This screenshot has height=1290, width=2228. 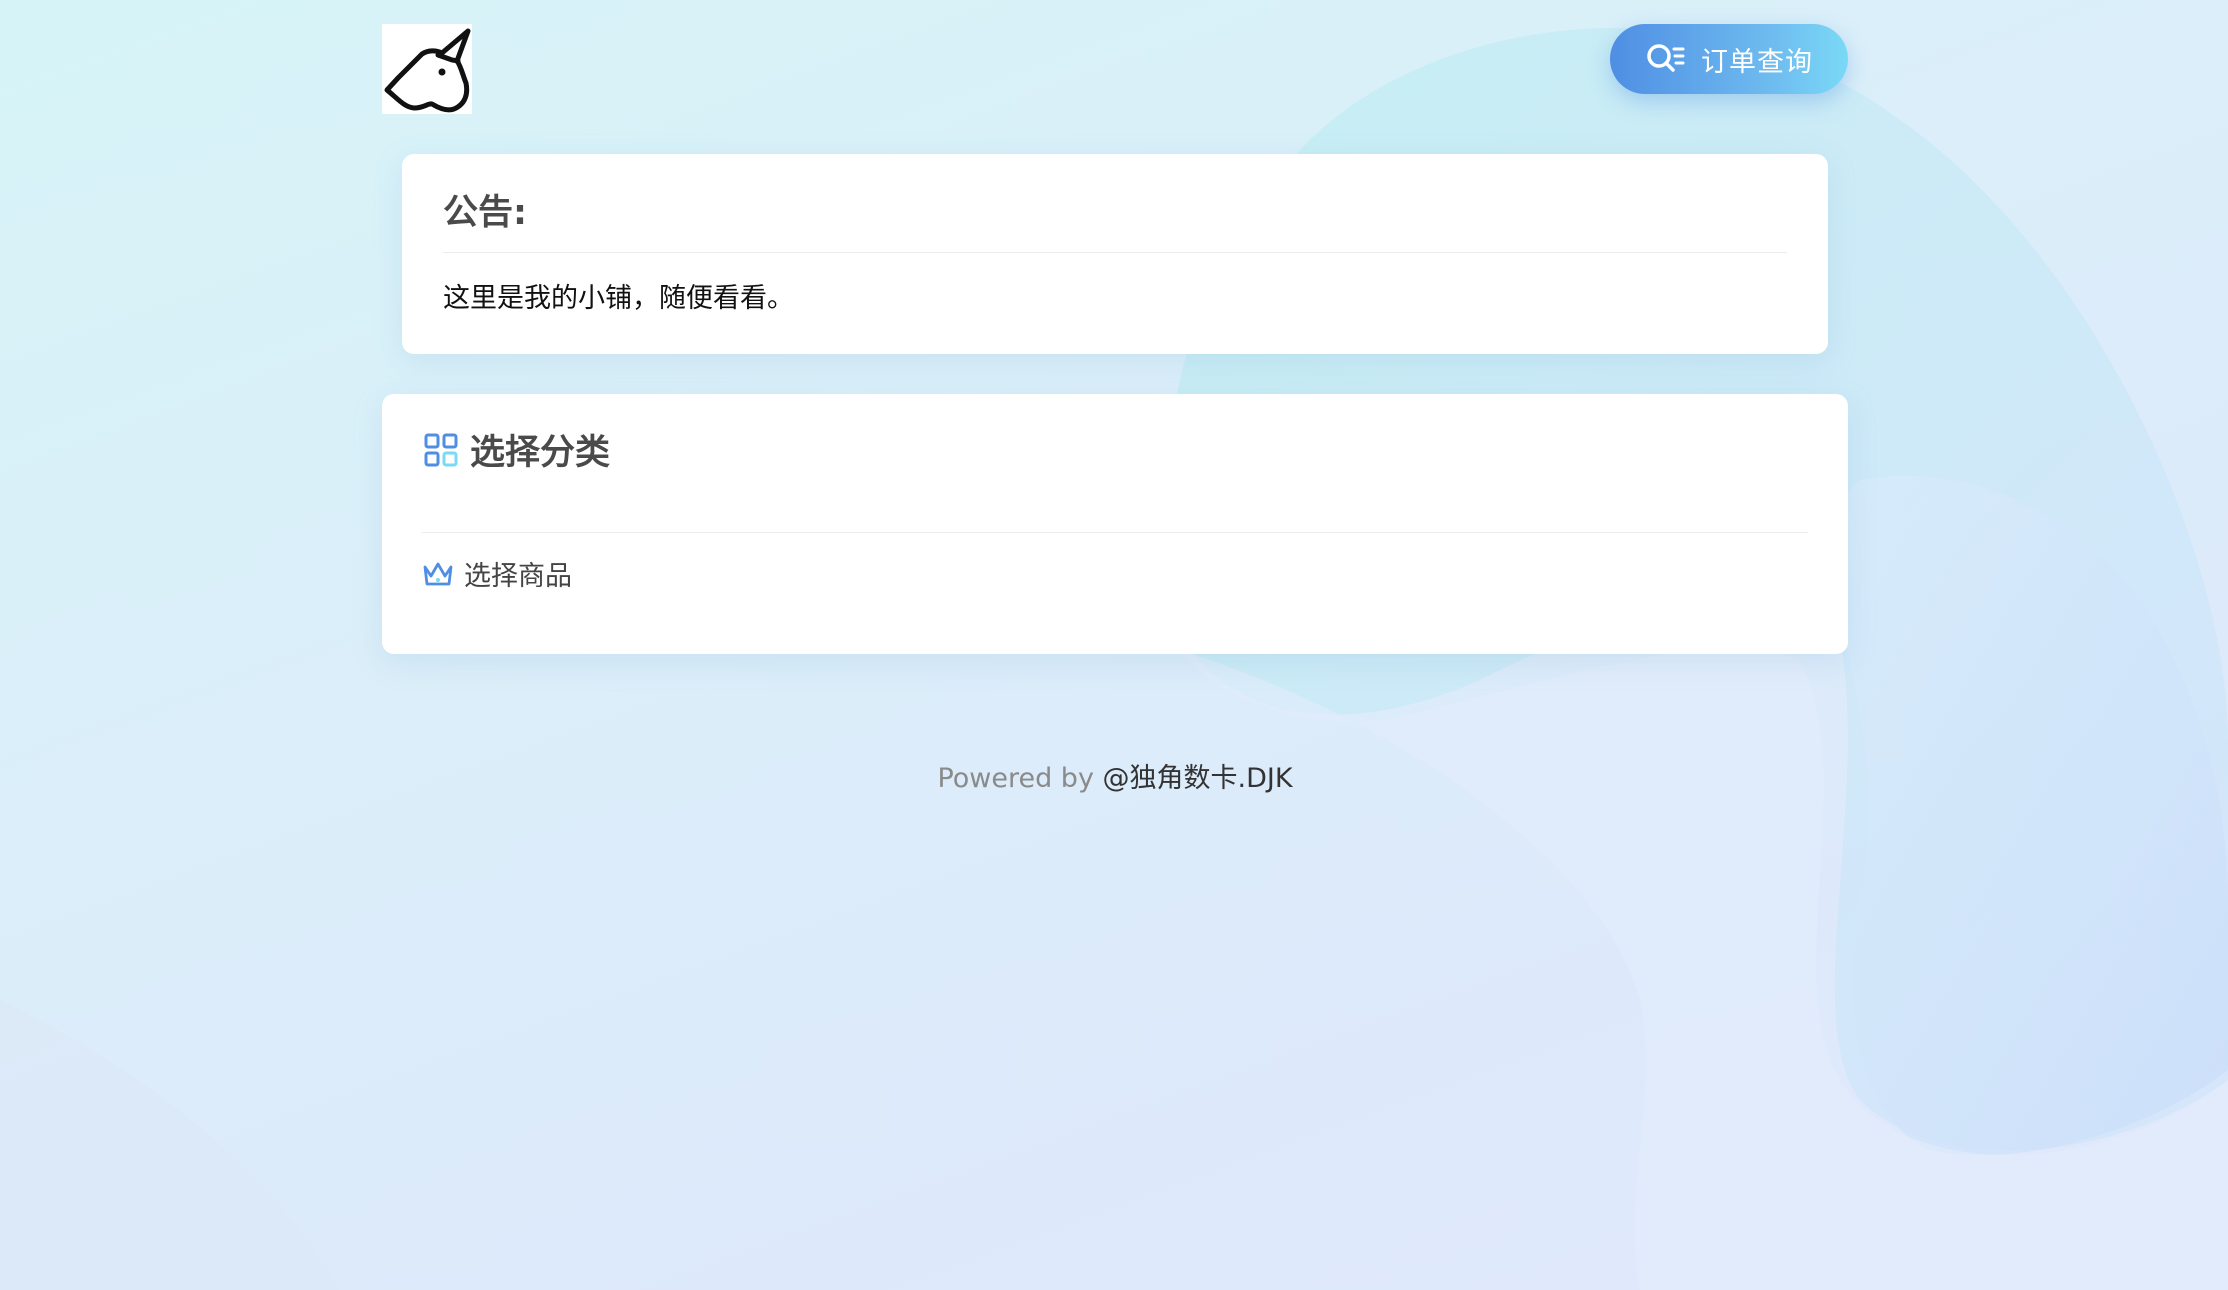 I want to click on notice-divider, so click(x=1115, y=252).